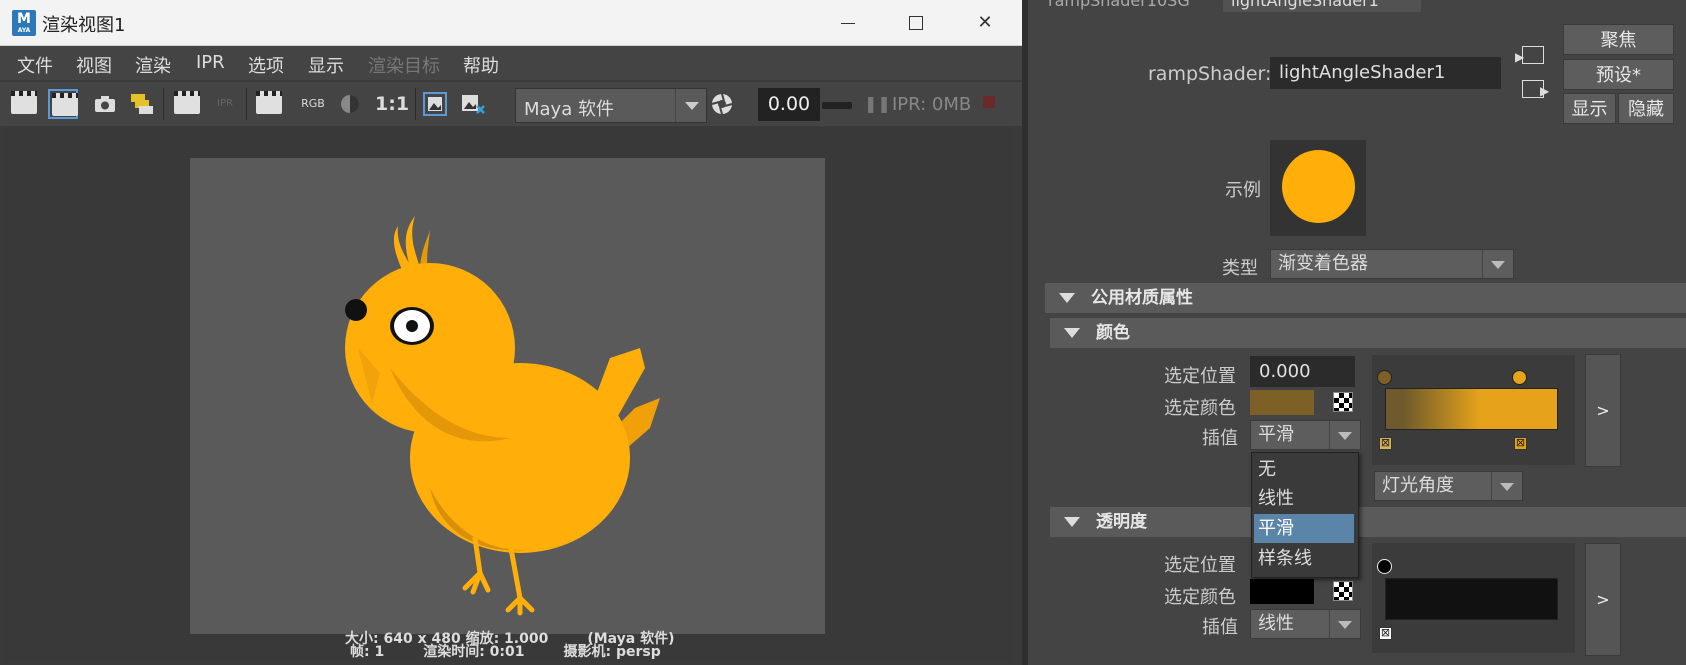  What do you see at coordinates (105, 104) in the screenshot?
I see `snapshot-camera-icon` at bounding box center [105, 104].